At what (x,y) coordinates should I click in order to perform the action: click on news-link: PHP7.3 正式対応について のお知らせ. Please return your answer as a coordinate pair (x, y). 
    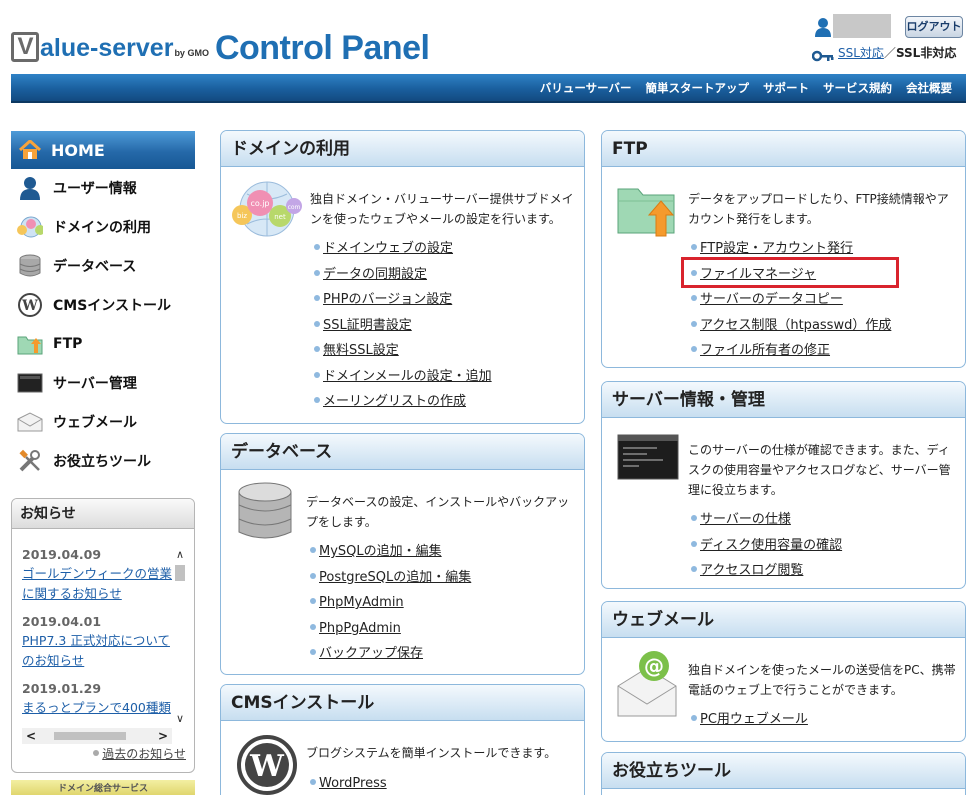
    Looking at the image, I should click on (97, 651).